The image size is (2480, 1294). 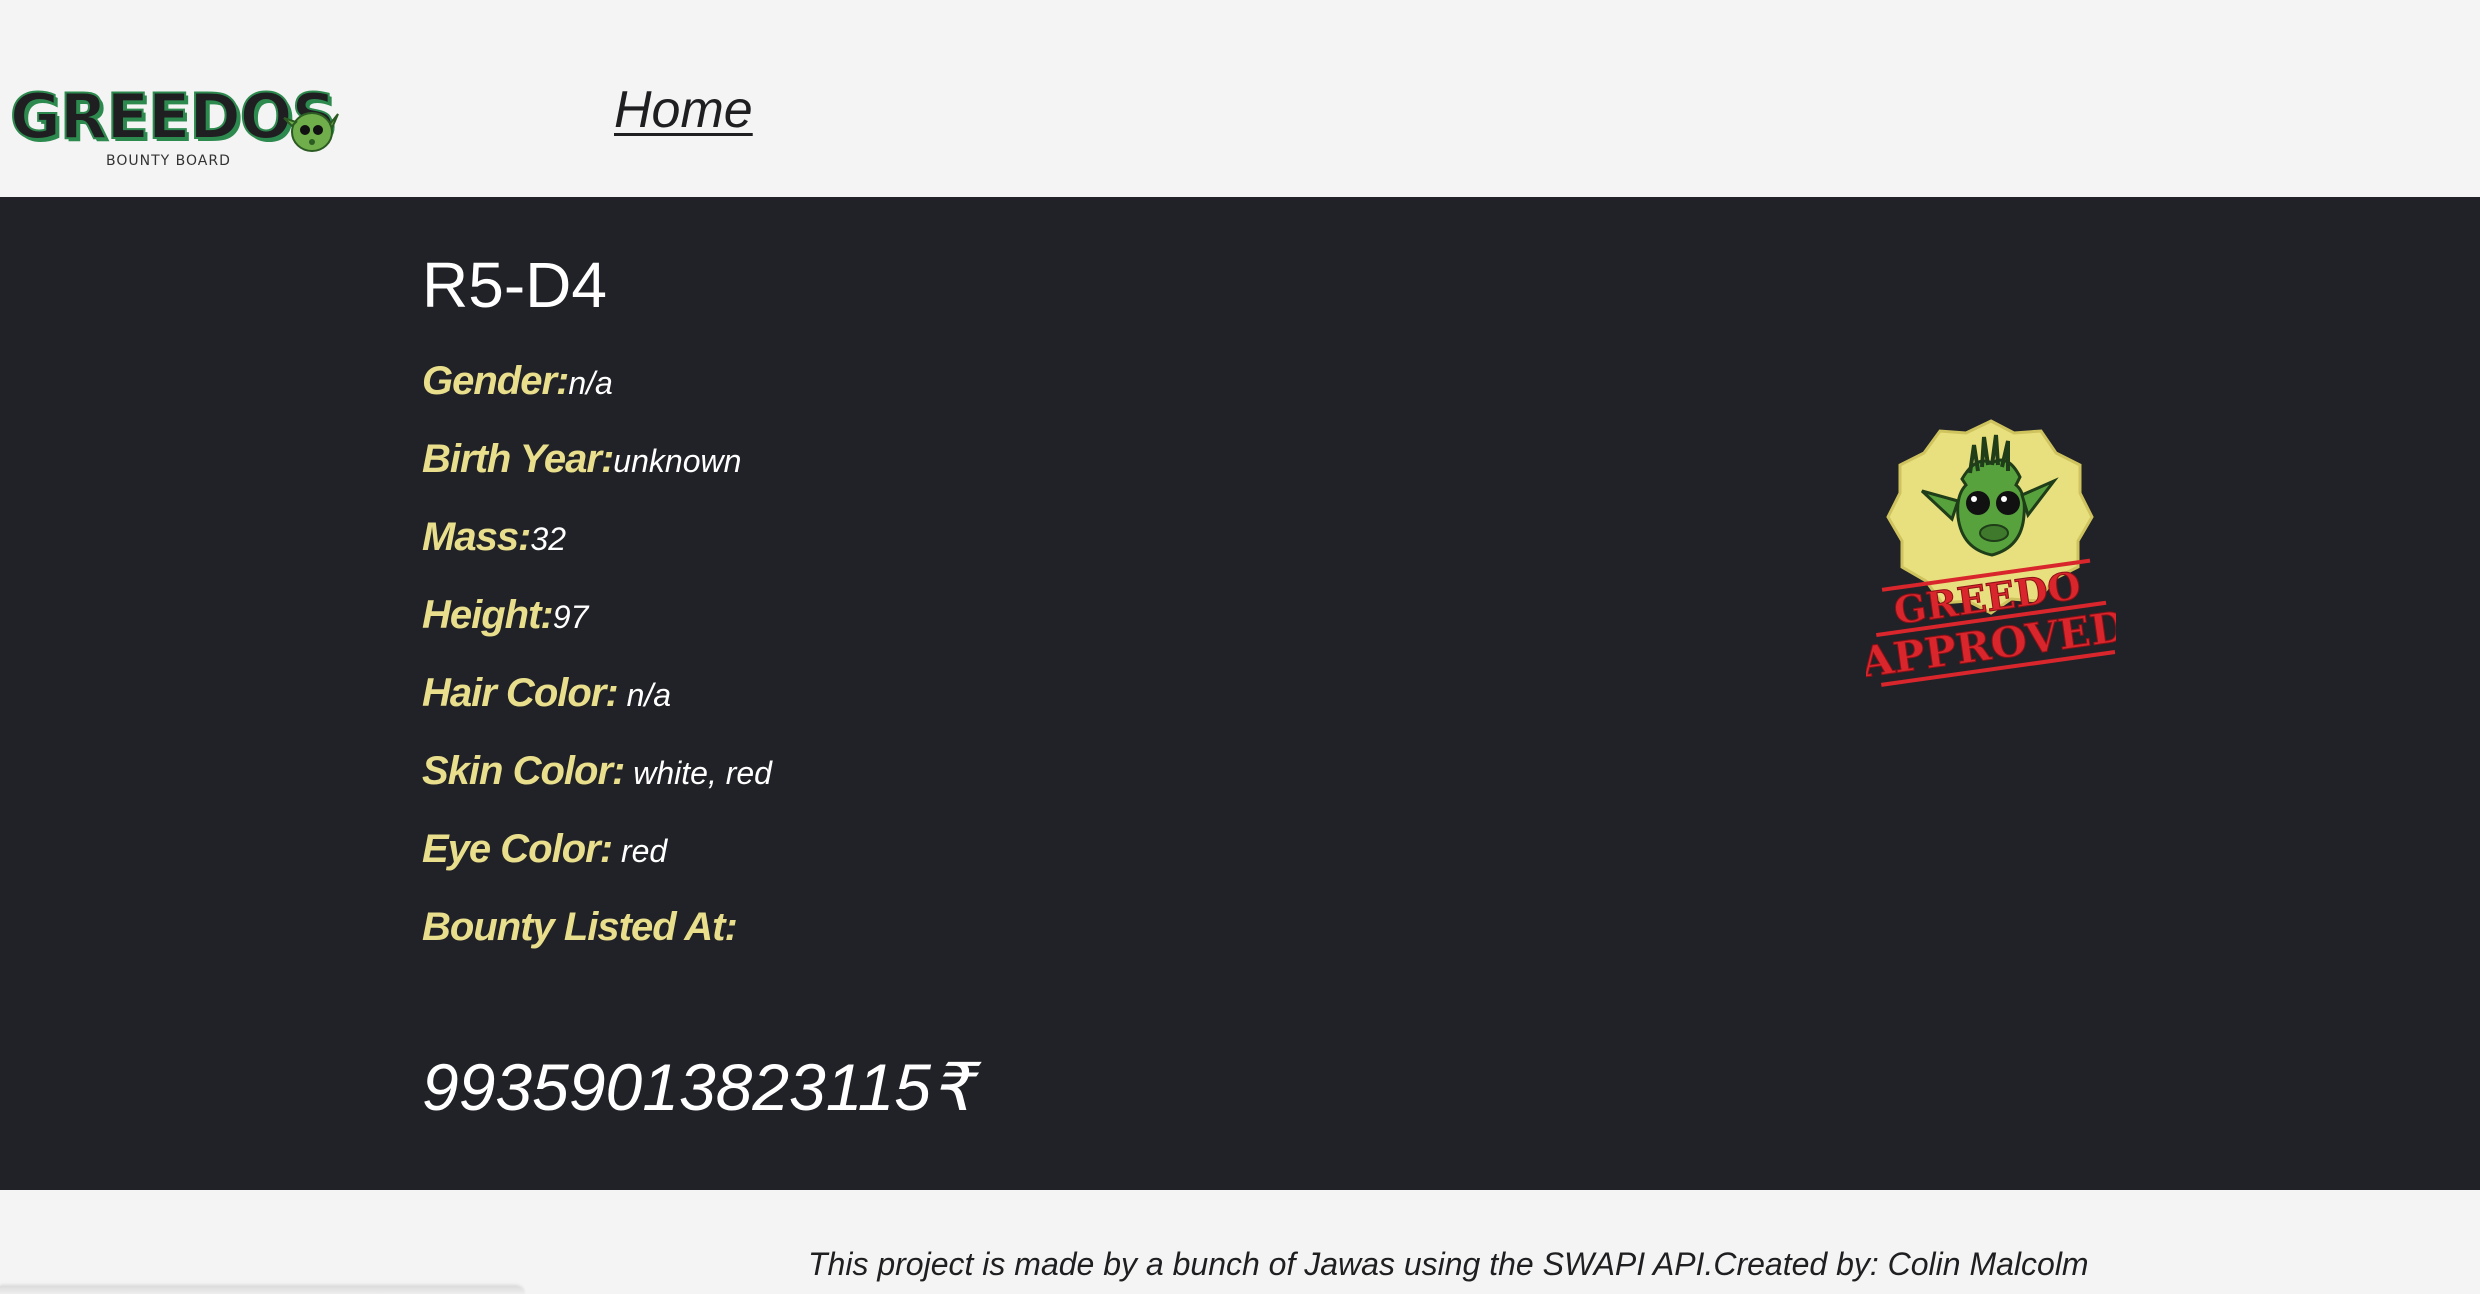 What do you see at coordinates (168, 161) in the screenshot?
I see `logo-subtitle: BOUNTY BOARD` at bounding box center [168, 161].